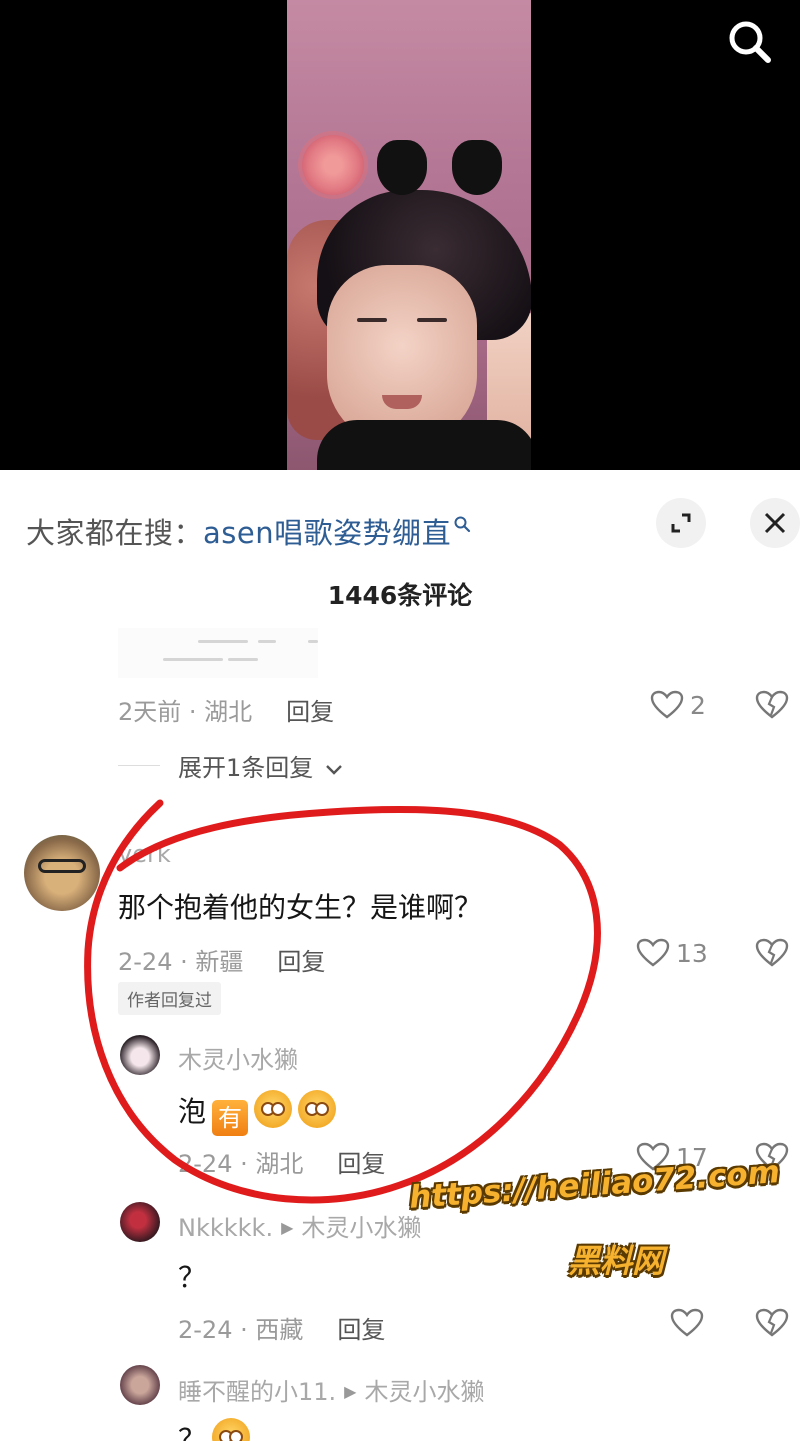  I want to click on reply-username: 睡不醒的小11. ▶ 木灵小水獭, so click(331, 1389).